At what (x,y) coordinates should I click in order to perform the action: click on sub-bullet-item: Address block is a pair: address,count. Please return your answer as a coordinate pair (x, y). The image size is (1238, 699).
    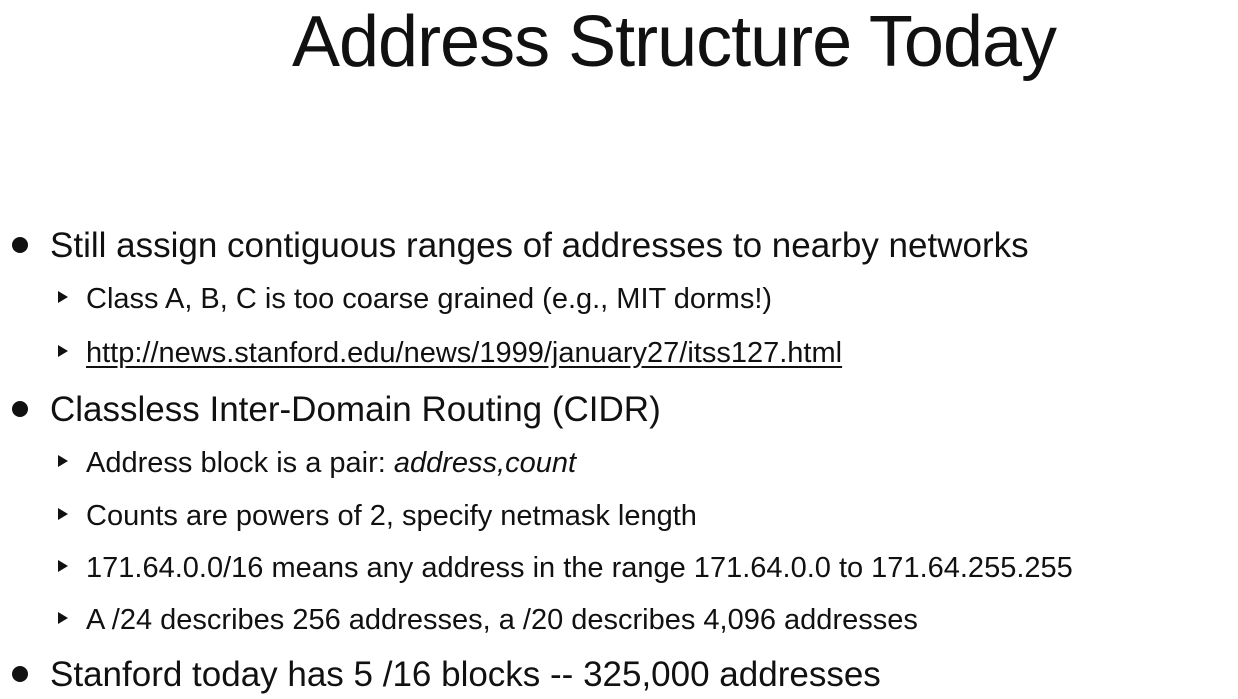
    Looking at the image, I should click on (317, 463).